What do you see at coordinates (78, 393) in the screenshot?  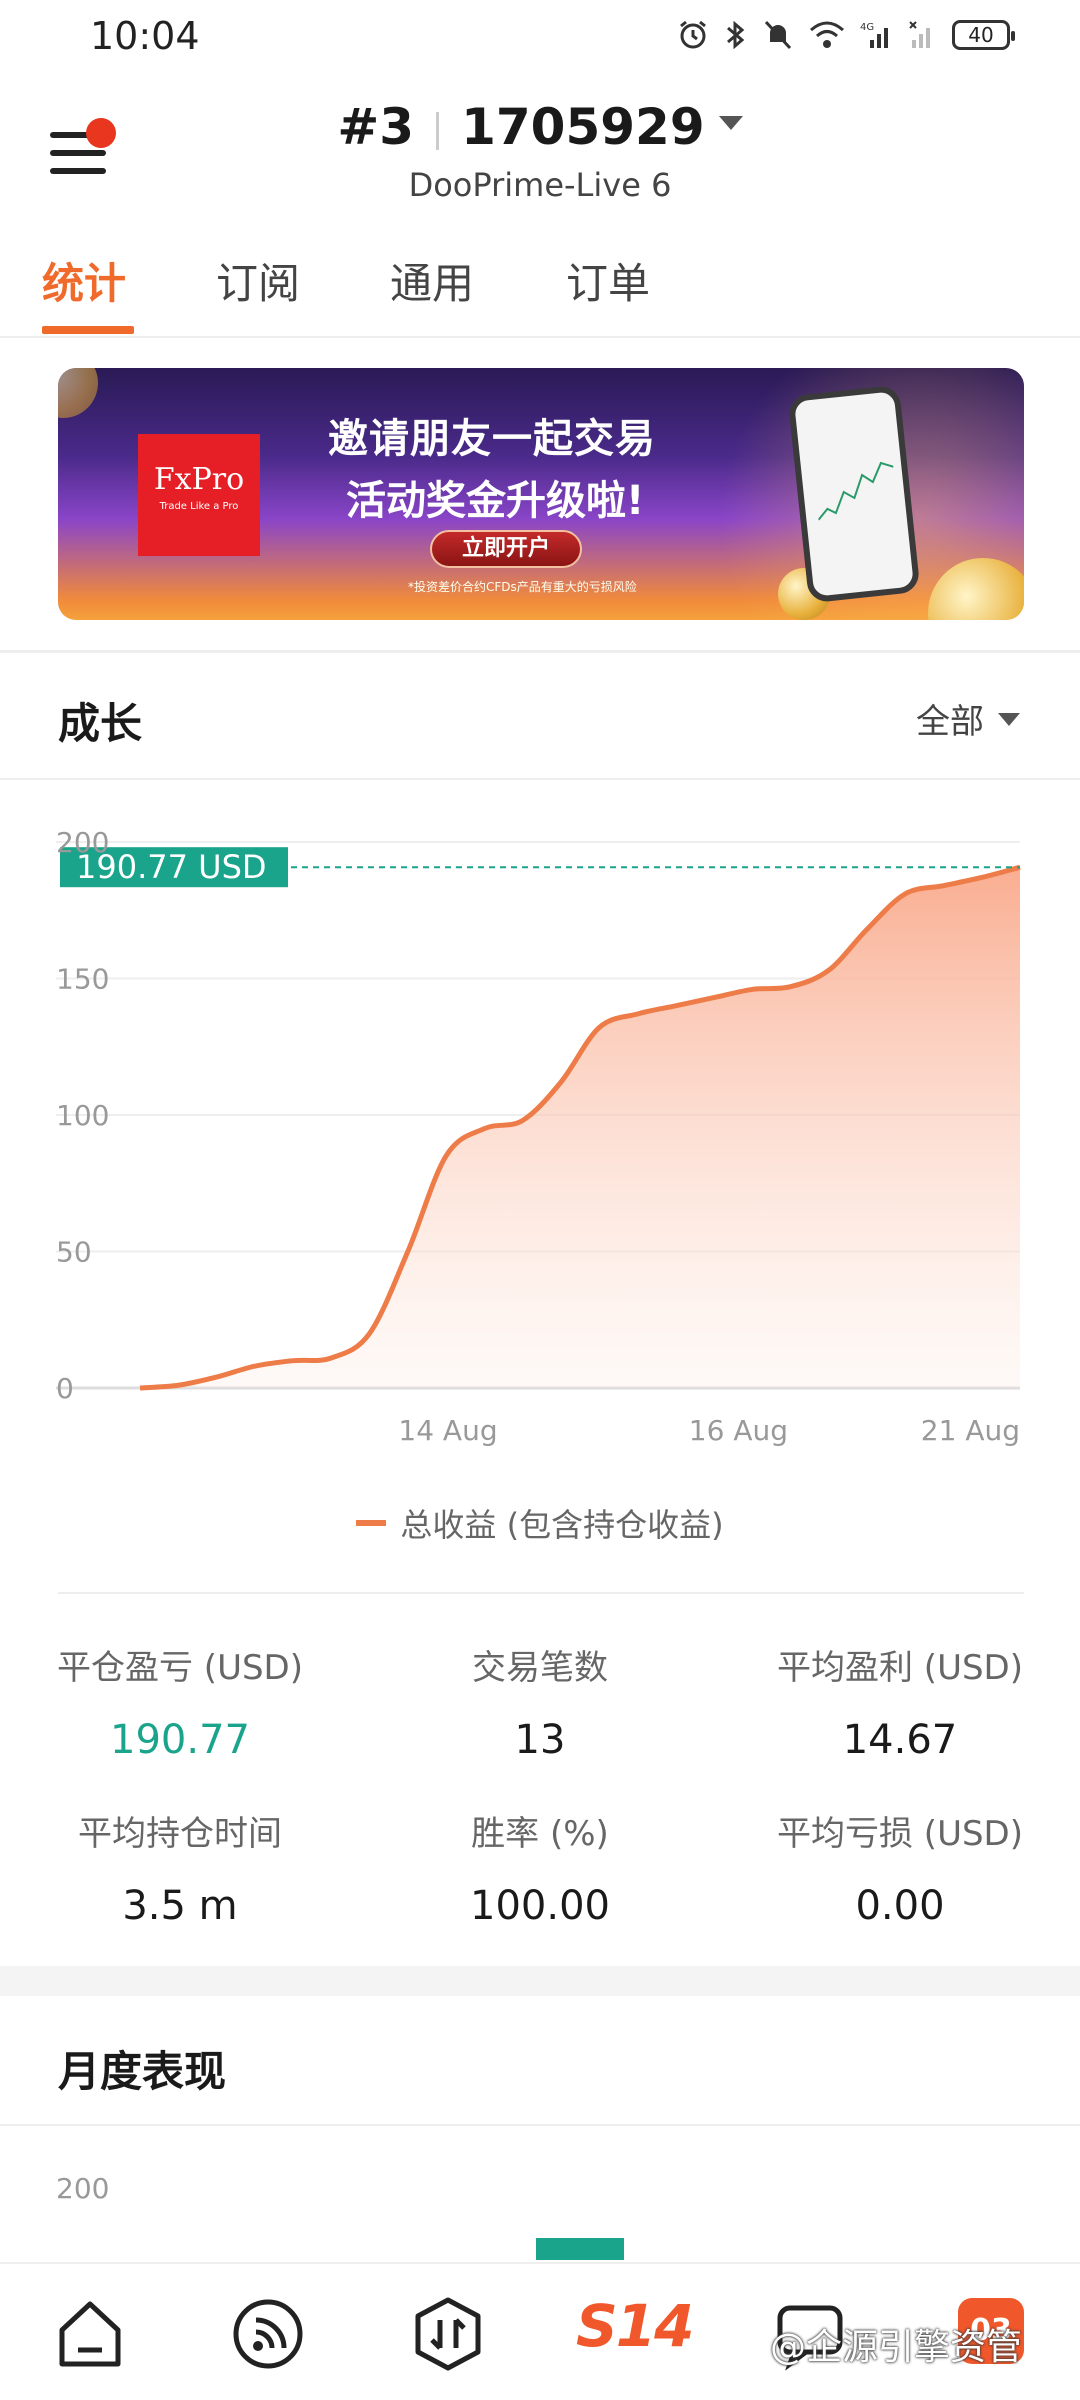 I see `coin-decoration` at bounding box center [78, 393].